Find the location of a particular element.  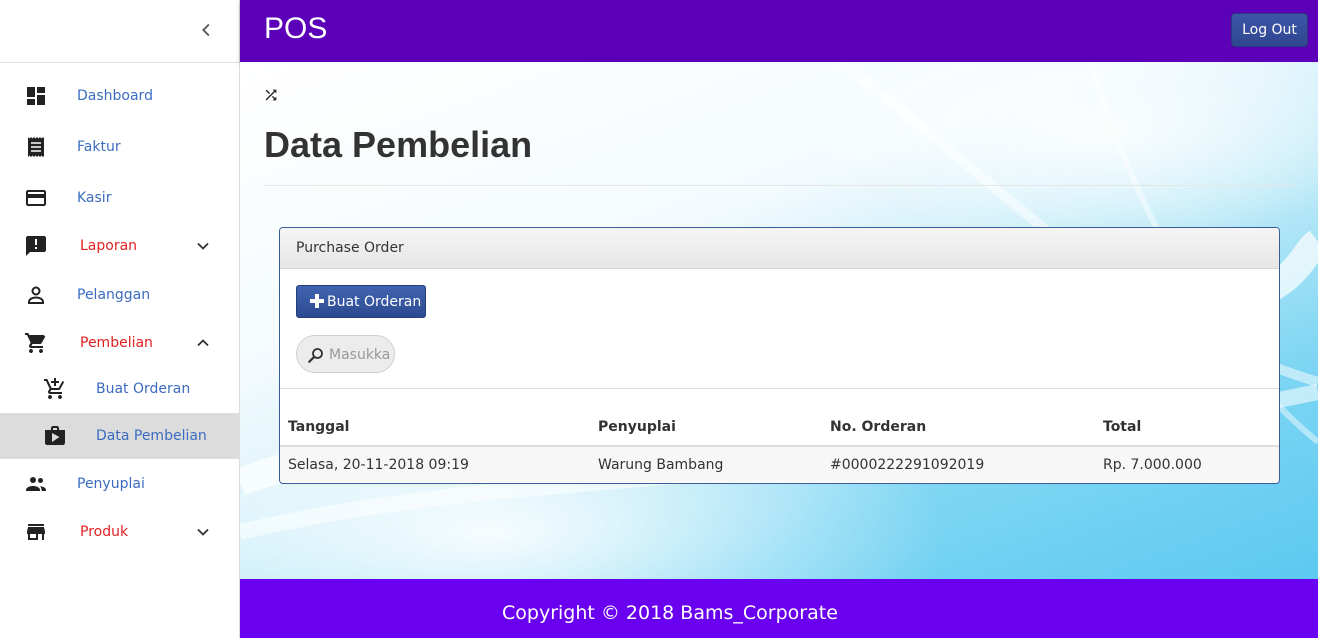

search-icon is located at coordinates (315, 355).